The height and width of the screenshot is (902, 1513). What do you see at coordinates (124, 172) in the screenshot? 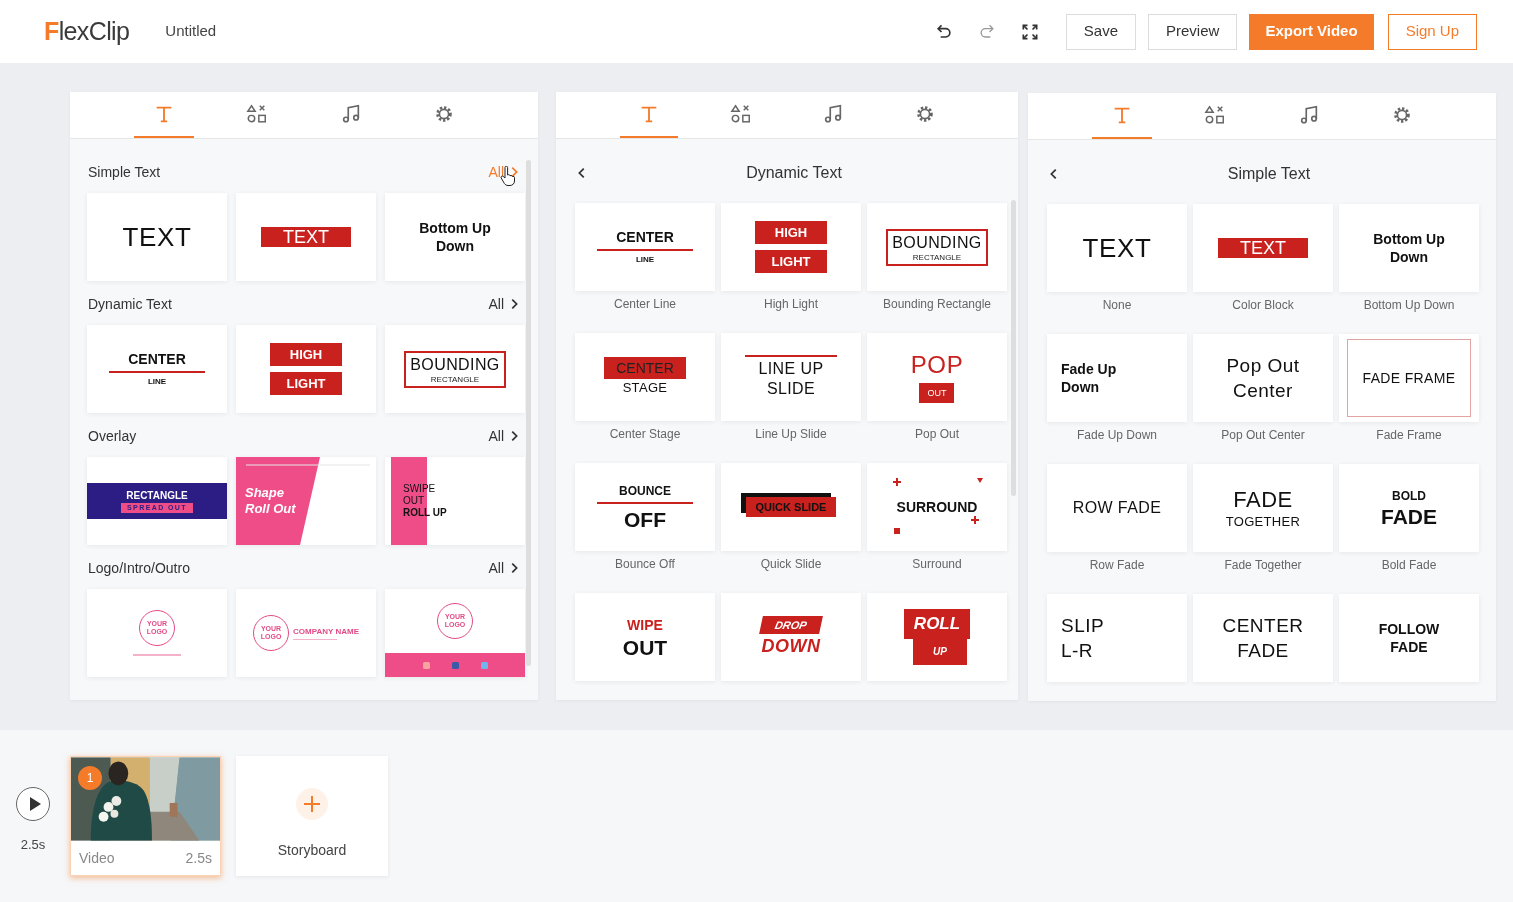
I see `section-title: Simple Text` at bounding box center [124, 172].